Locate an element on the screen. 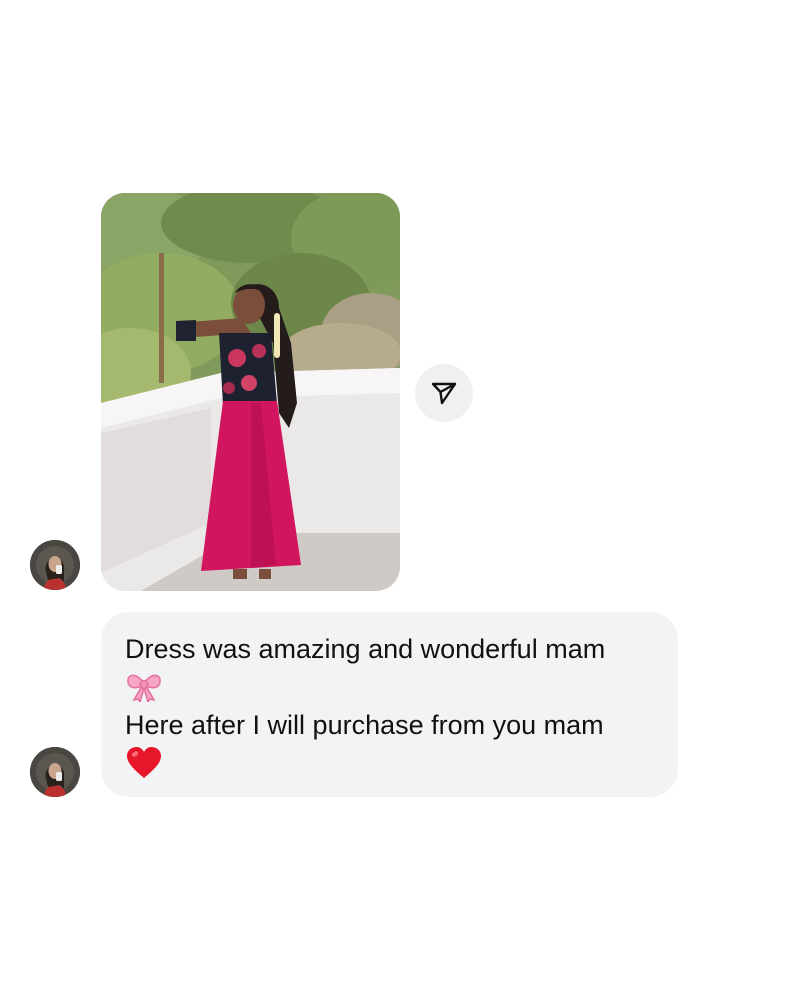  ribbon-icon is located at coordinates (144, 688).